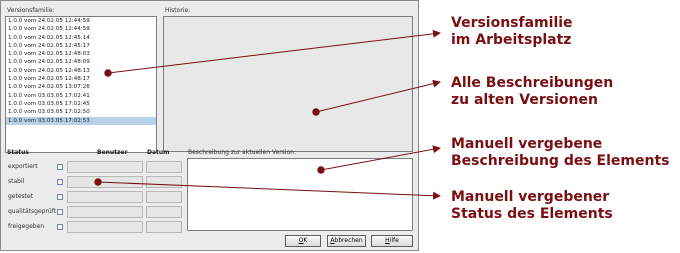 Image resolution: width=680 pixels, height=253 pixels. Describe the element at coordinates (532, 205) in the screenshot. I see `annotation-status: Manuell vergebener Status des Elements` at that location.